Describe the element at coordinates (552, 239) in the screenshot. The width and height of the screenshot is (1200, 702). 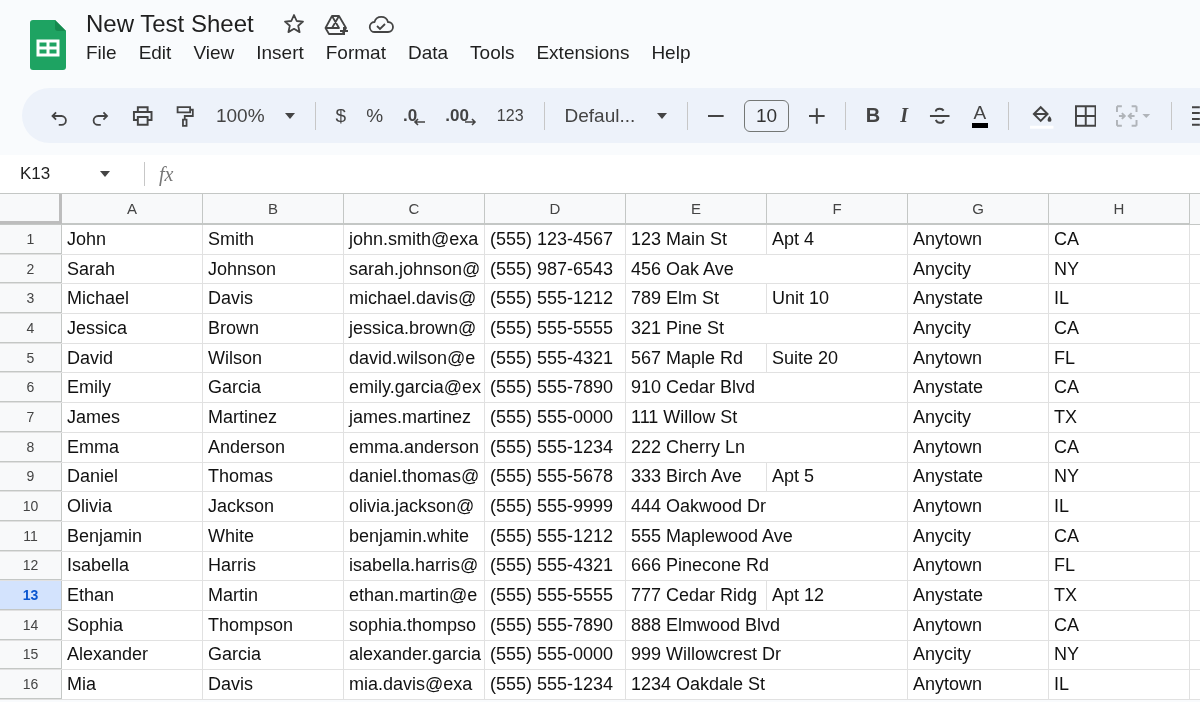
I see `table-cell: (555) 123-4567` at that location.